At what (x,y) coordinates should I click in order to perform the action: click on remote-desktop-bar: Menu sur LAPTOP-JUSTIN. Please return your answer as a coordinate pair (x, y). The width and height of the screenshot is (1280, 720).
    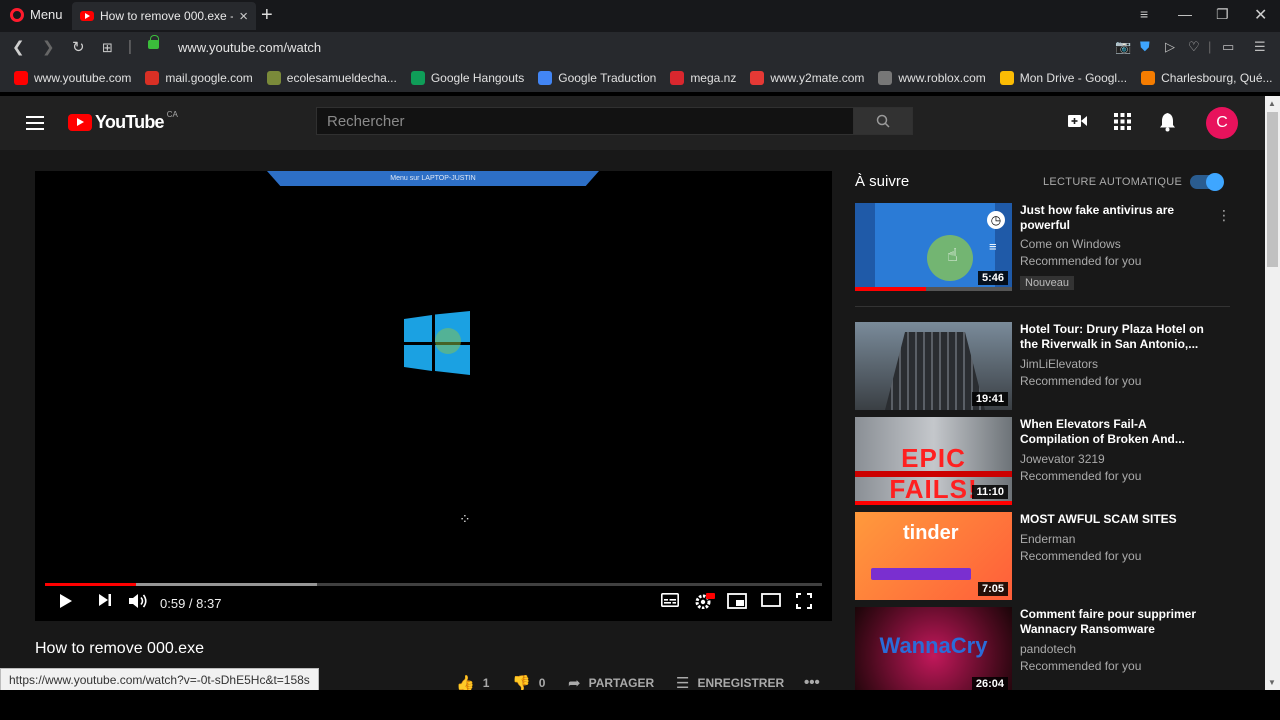
    Looking at the image, I should click on (433, 178).